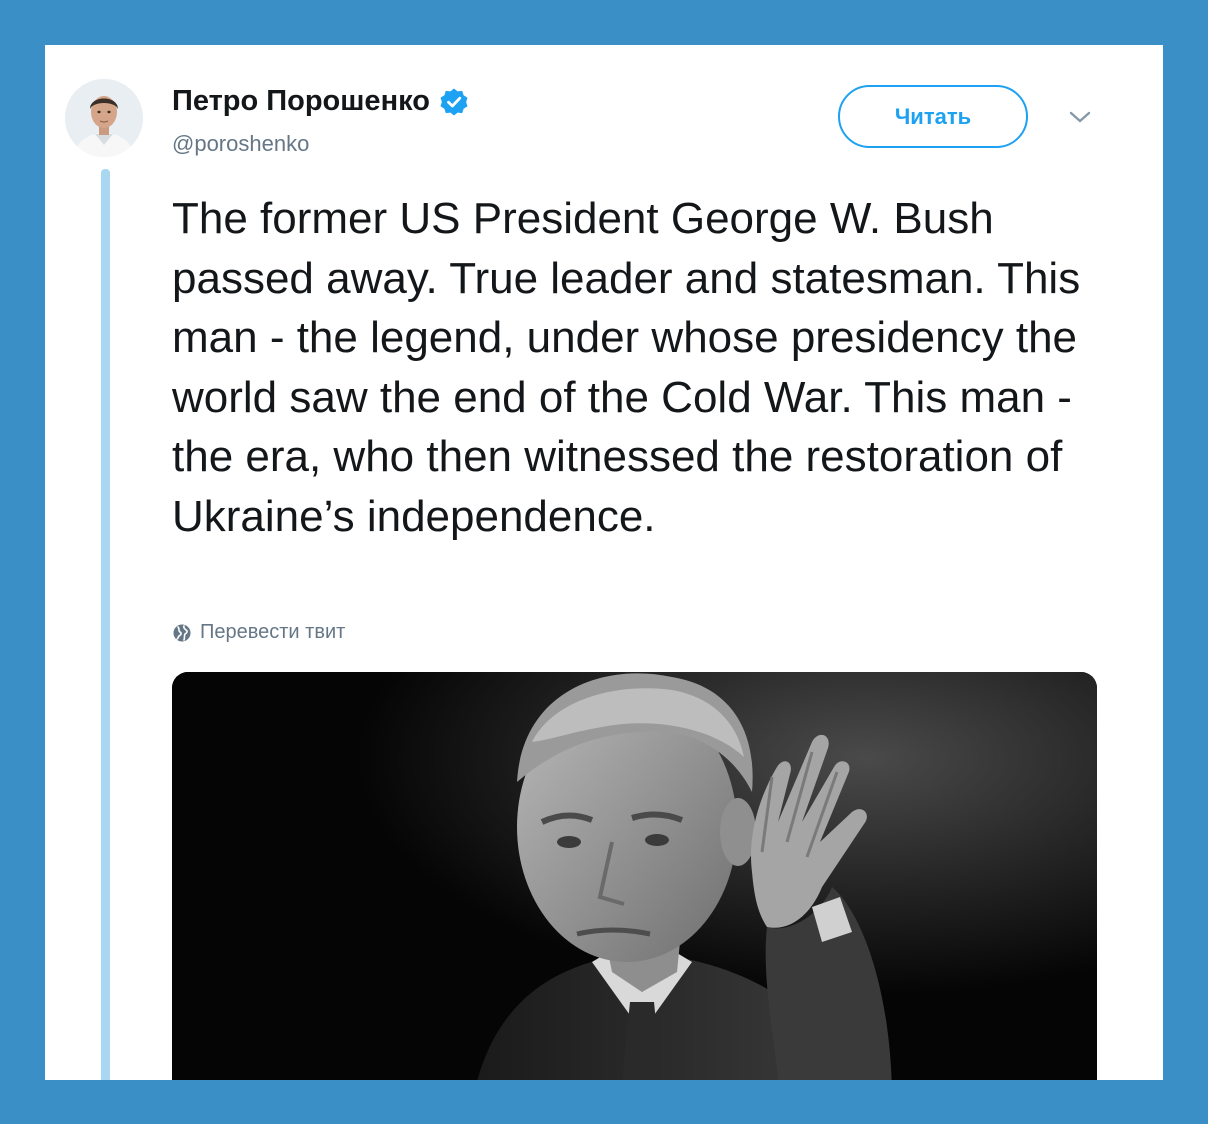  What do you see at coordinates (933, 116) in the screenshot?
I see `follow-button: Читать` at bounding box center [933, 116].